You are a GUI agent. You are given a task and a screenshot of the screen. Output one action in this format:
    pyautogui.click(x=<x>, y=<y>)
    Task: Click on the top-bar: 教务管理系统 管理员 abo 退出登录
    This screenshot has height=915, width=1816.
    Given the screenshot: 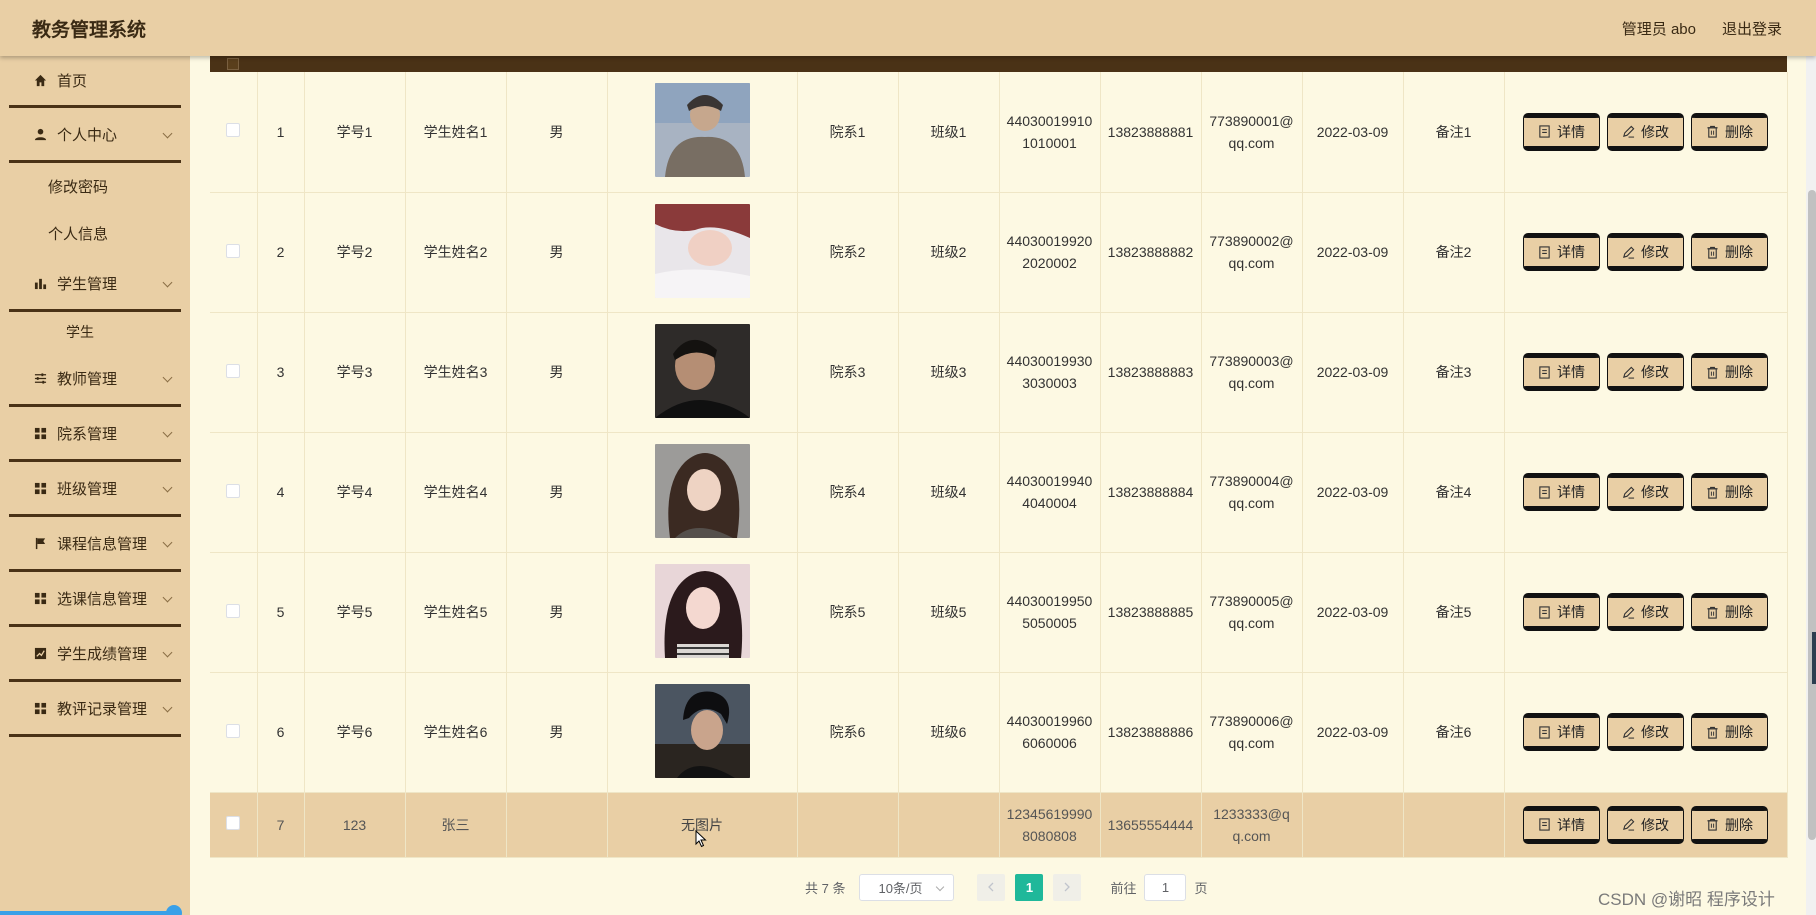 What is the action you would take?
    pyautogui.click(x=908, y=28)
    